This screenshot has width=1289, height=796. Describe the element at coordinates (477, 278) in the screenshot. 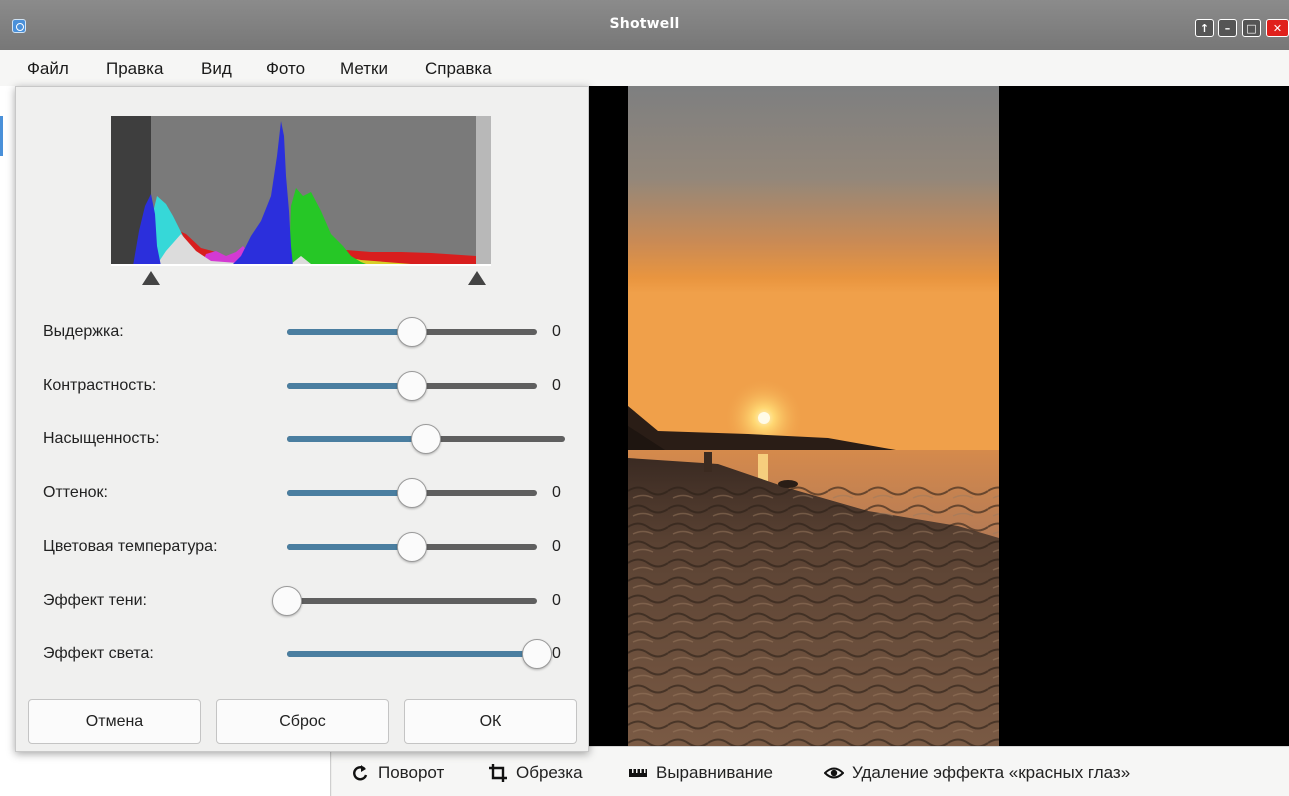

I see `histogram-white-point-handle` at that location.